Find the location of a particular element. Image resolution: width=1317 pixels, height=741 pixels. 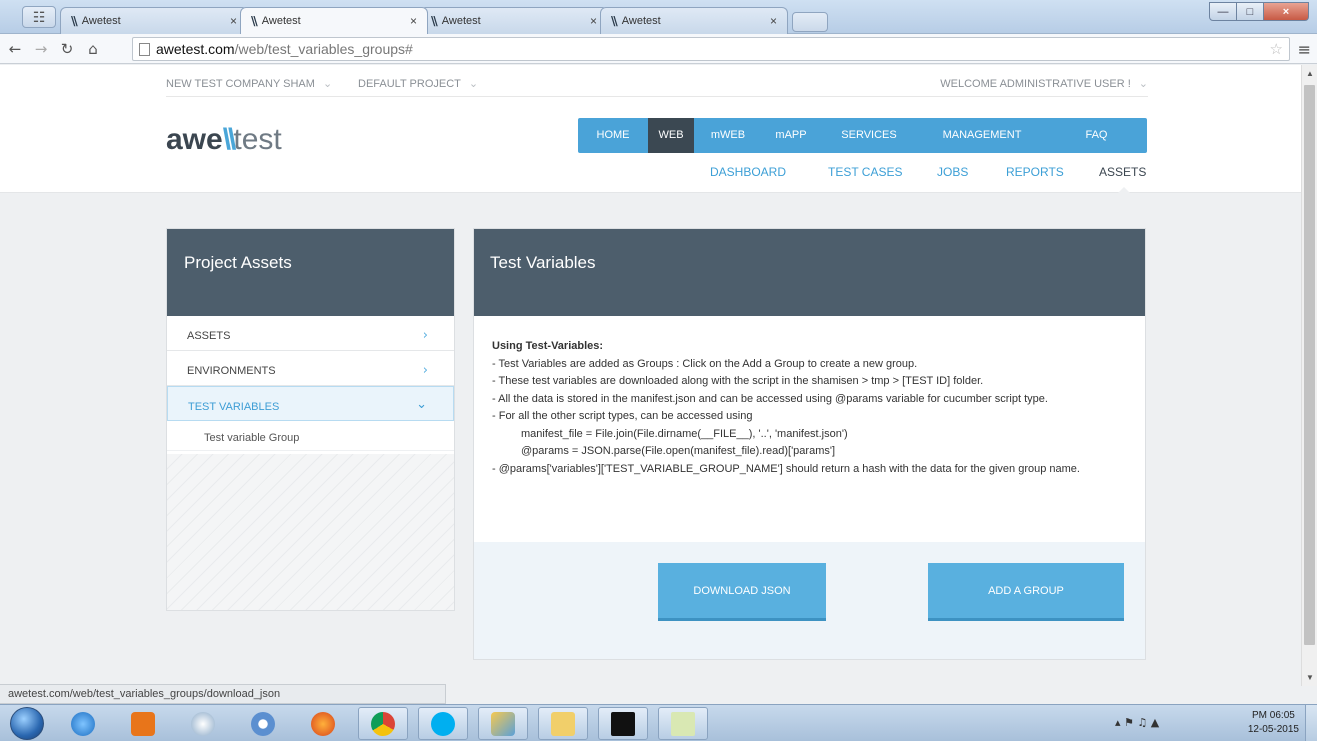

add-a-group-button: ADD A GROUP is located at coordinates (1026, 592).